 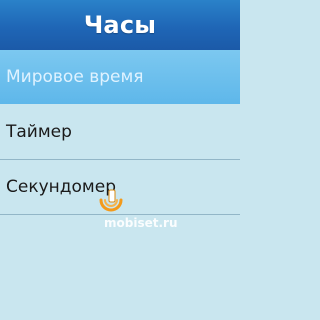 What do you see at coordinates (141, 223) in the screenshot?
I see `watermark-text: mobiset.ru` at bounding box center [141, 223].